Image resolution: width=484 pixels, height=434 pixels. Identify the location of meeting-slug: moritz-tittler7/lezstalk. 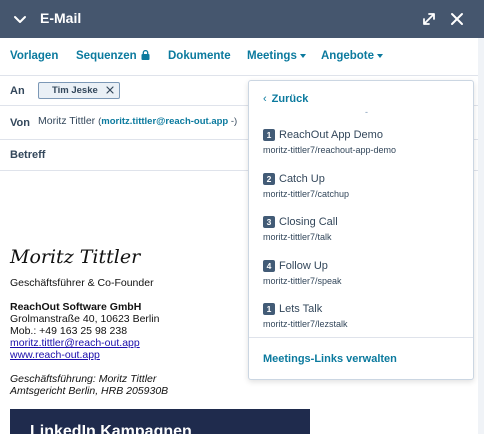
(305, 324).